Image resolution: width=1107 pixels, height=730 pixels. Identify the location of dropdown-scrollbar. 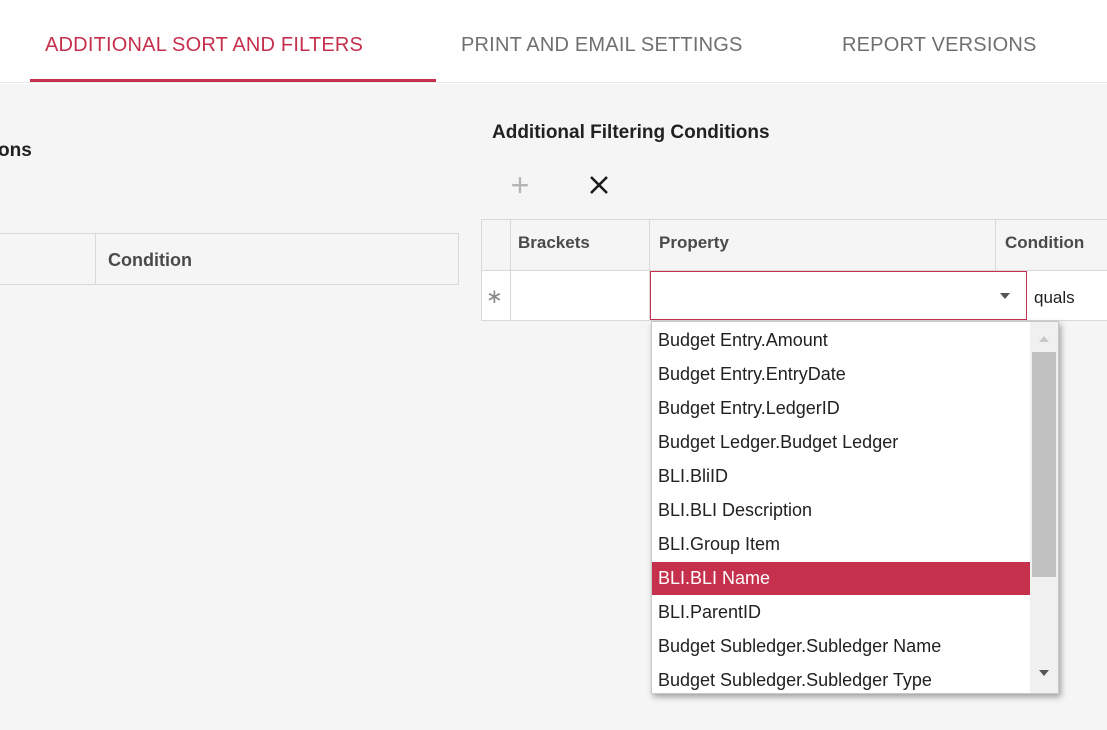
(1044, 507).